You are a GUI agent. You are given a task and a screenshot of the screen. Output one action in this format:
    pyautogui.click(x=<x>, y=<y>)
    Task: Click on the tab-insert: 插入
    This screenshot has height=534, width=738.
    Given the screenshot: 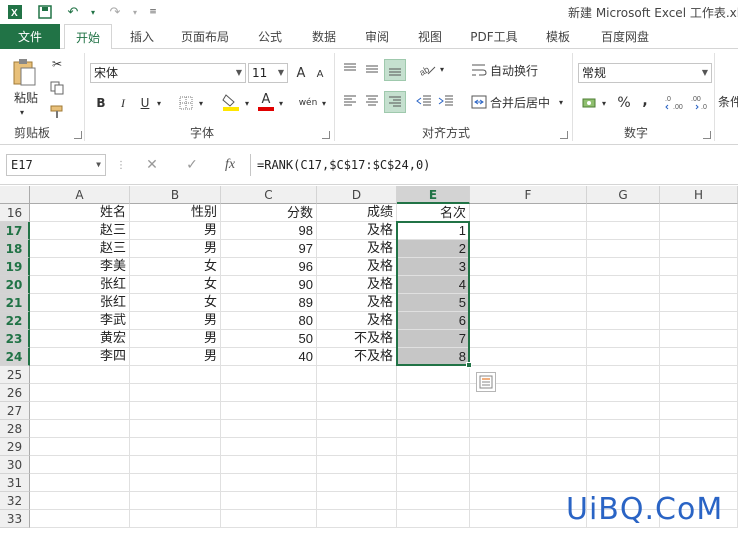 What is the action you would take?
    pyautogui.click(x=142, y=36)
    